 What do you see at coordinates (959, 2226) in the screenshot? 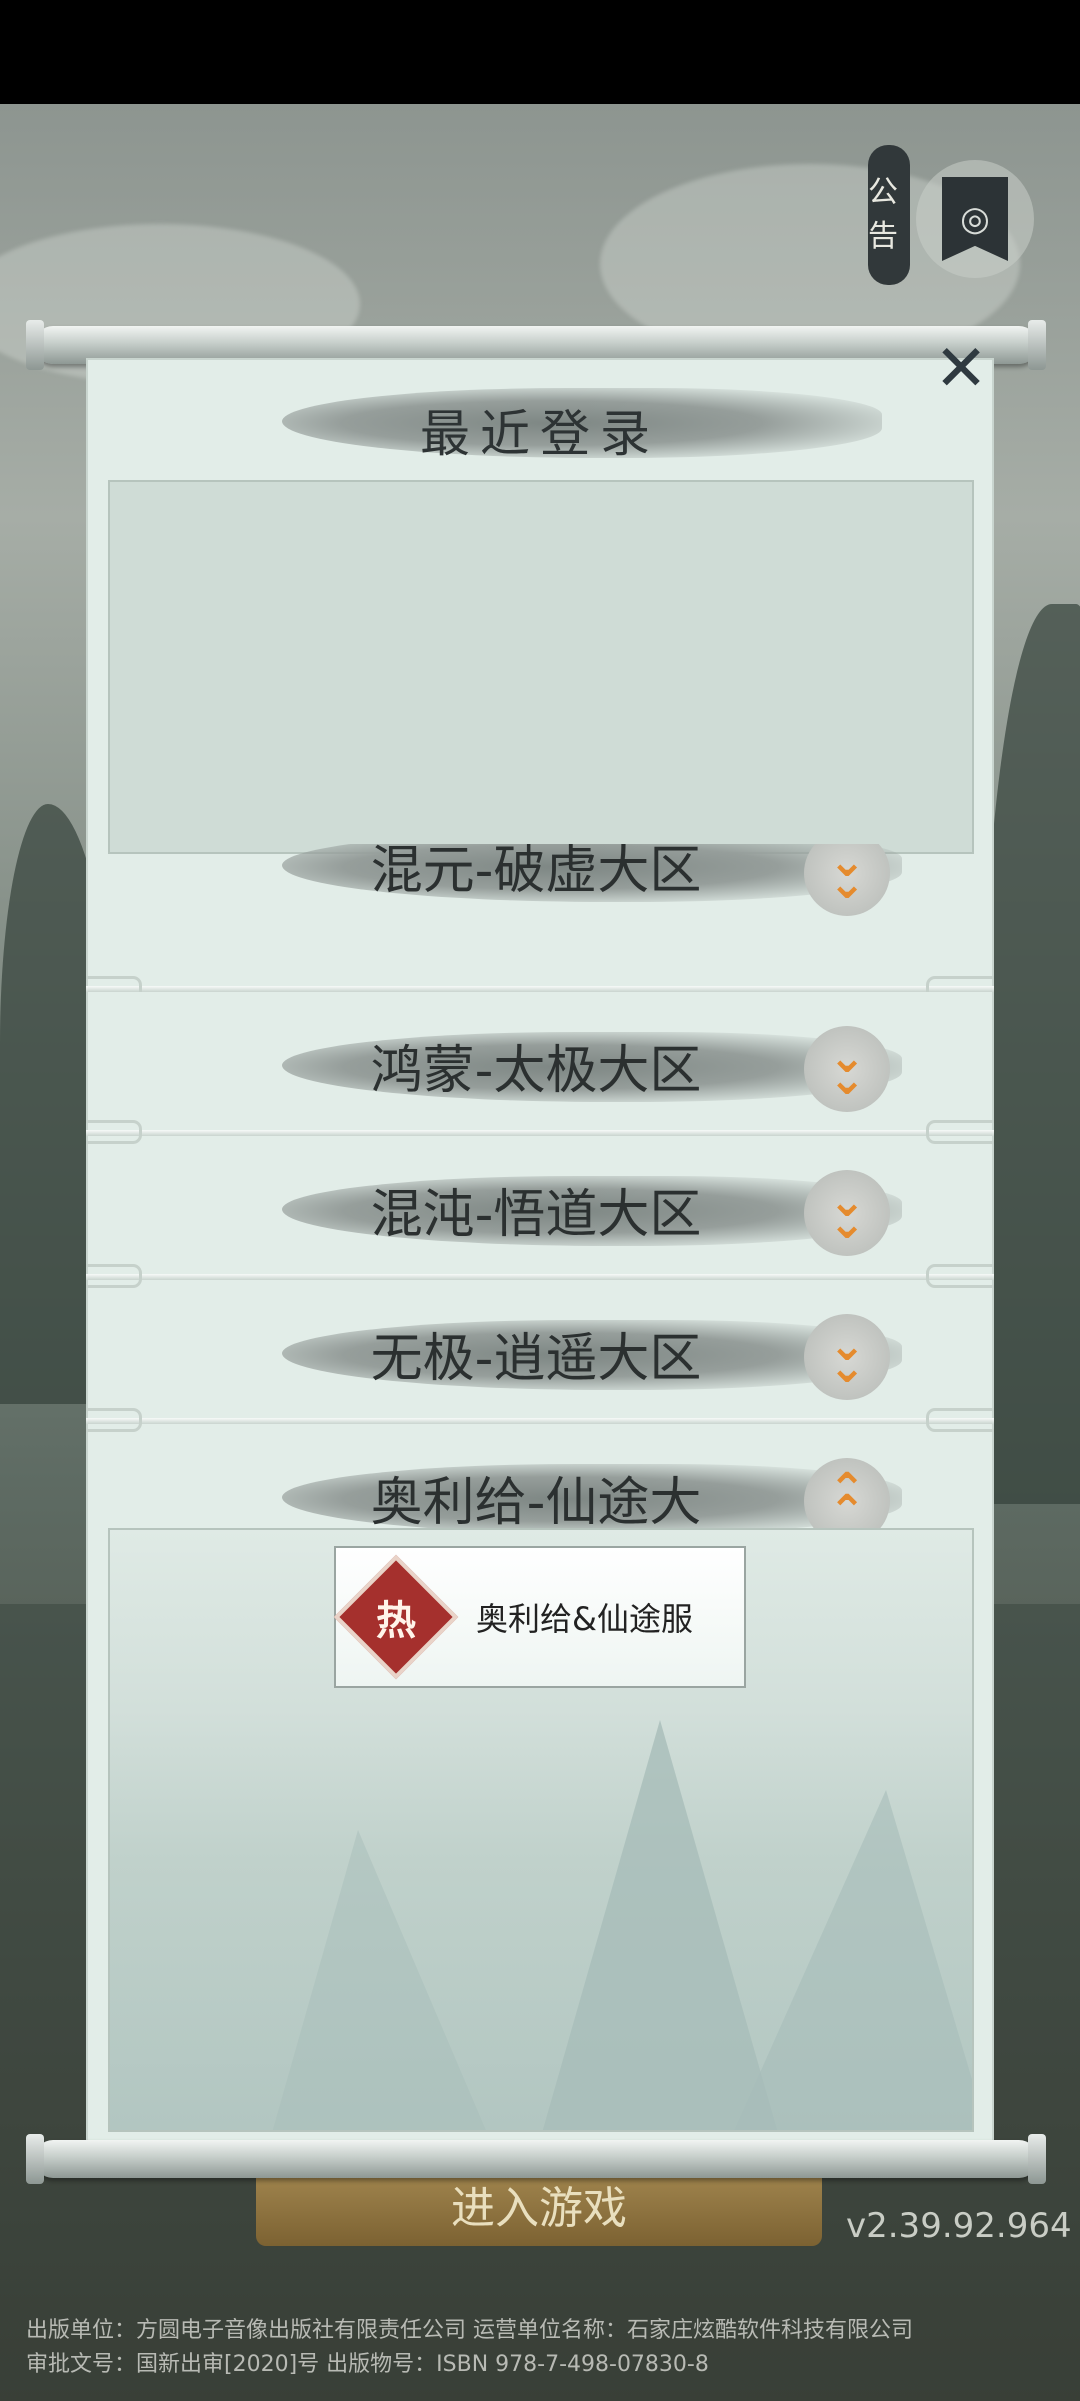
I see `version-label: v2.39.92.964` at bounding box center [959, 2226].